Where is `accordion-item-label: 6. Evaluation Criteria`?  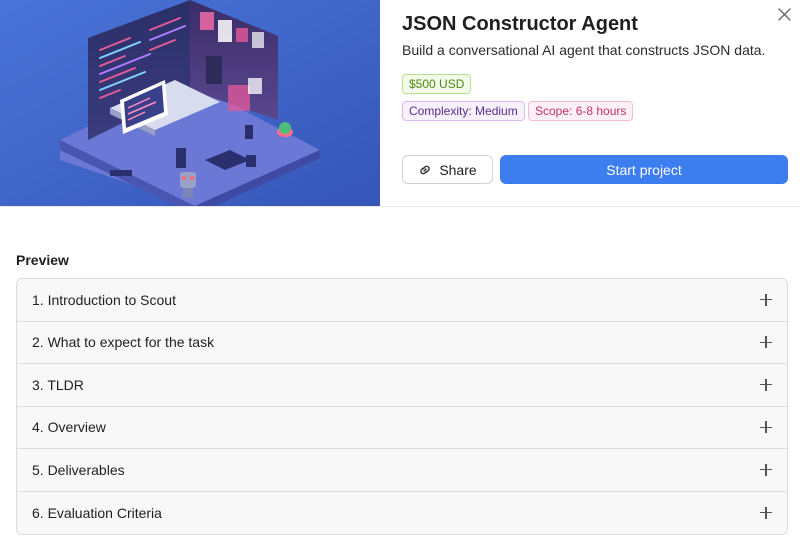
accordion-item-label: 6. Evaluation Criteria is located at coordinates (97, 512).